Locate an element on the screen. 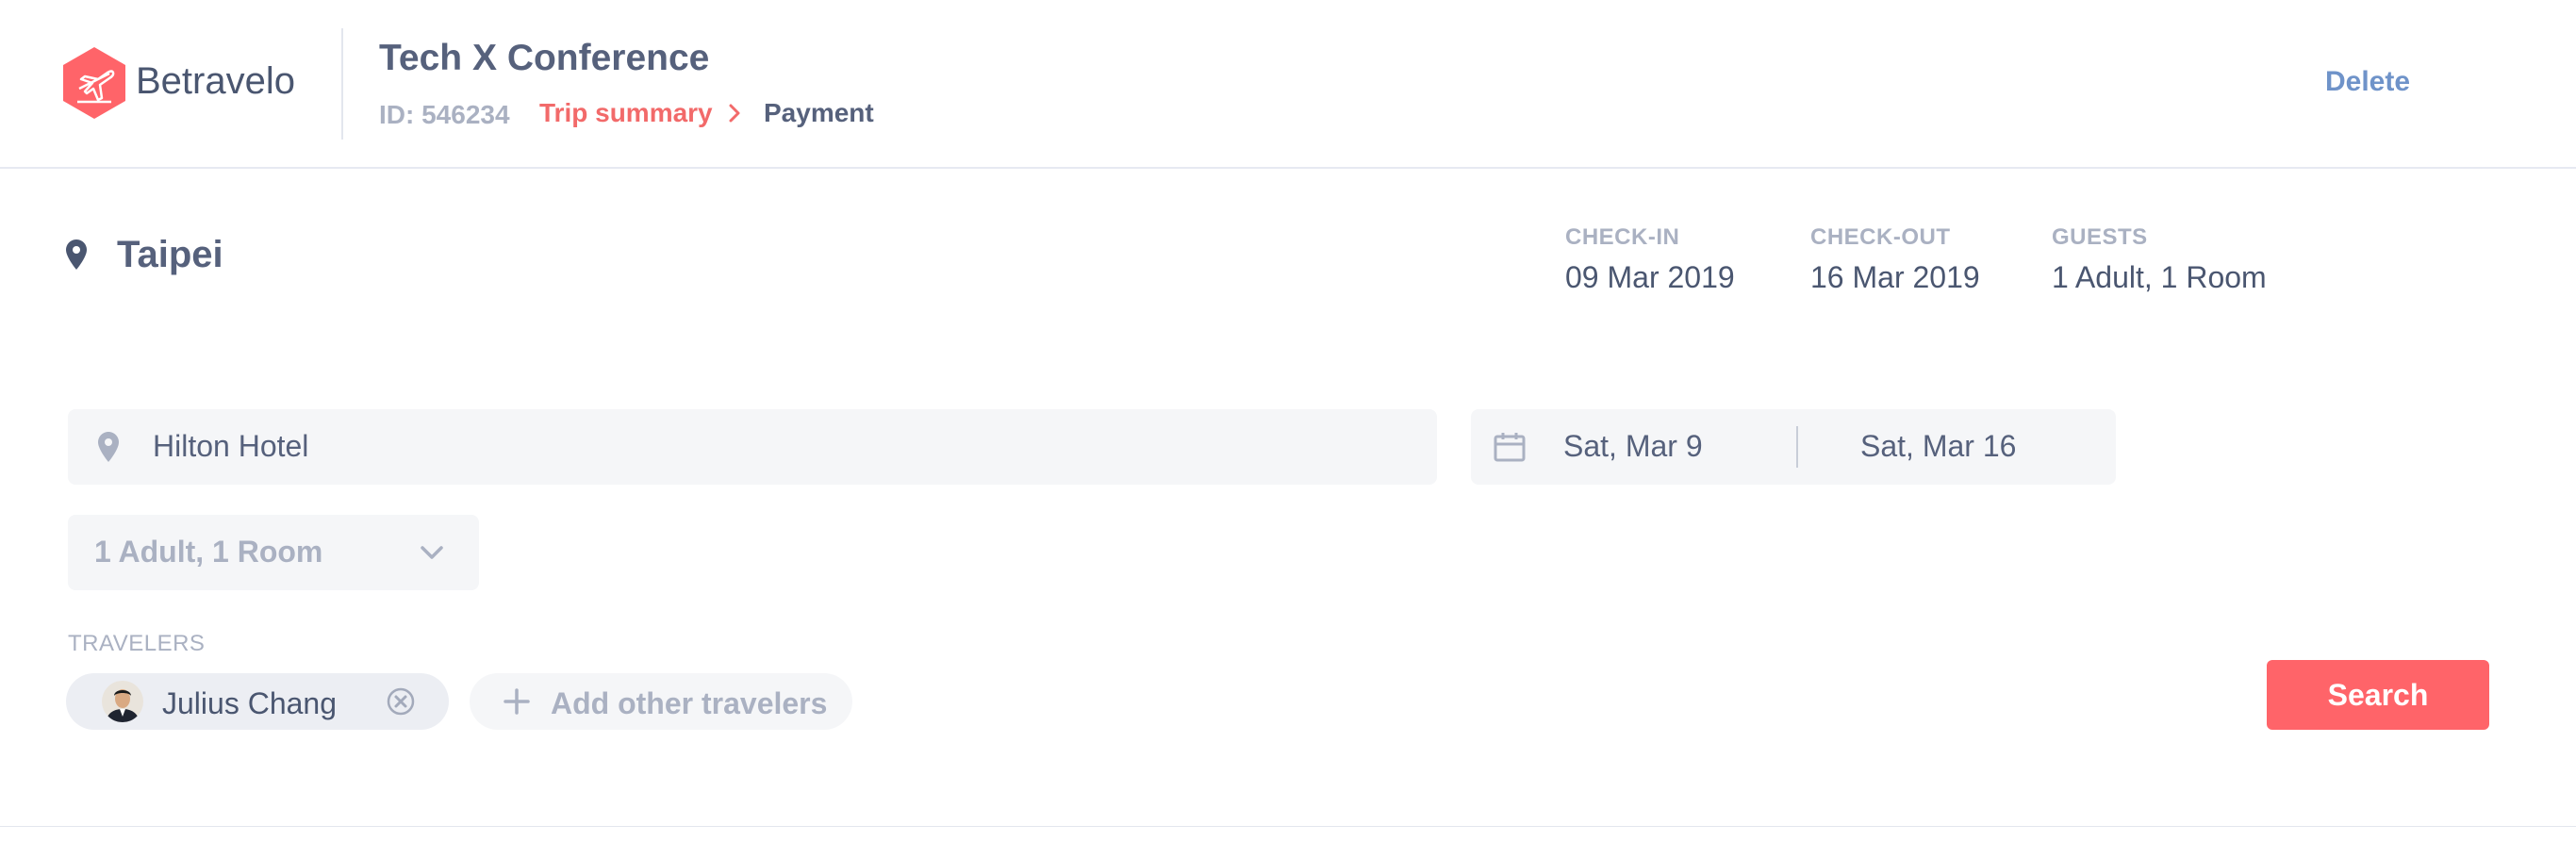  add-travelers-label: Add other travelers is located at coordinates (689, 703).